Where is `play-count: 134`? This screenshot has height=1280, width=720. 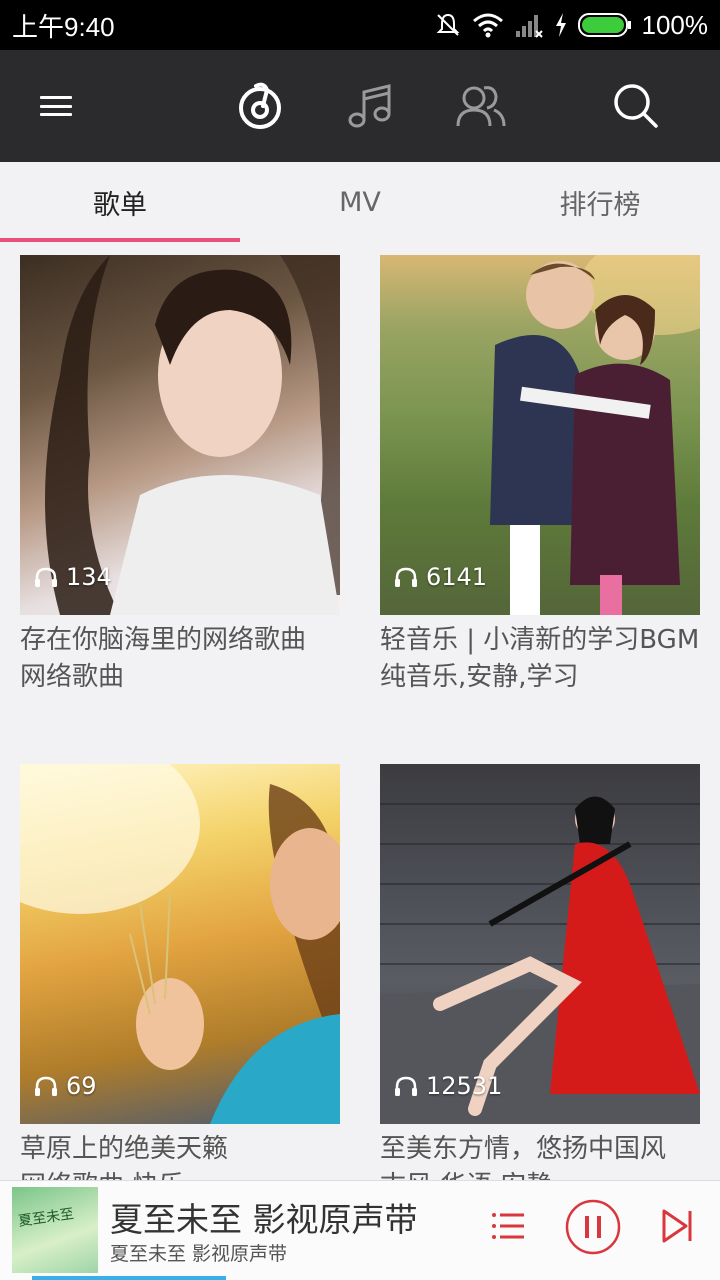
play-count: 134 is located at coordinates (73, 577).